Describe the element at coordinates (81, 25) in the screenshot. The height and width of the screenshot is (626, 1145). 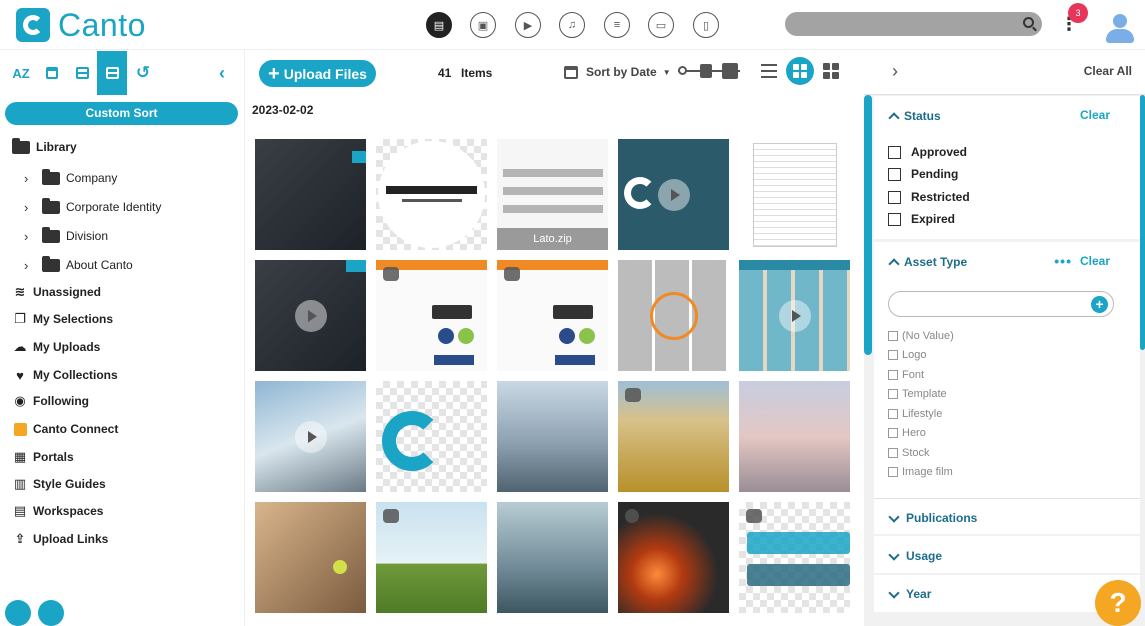
I see `canto-logo: Canto` at that location.